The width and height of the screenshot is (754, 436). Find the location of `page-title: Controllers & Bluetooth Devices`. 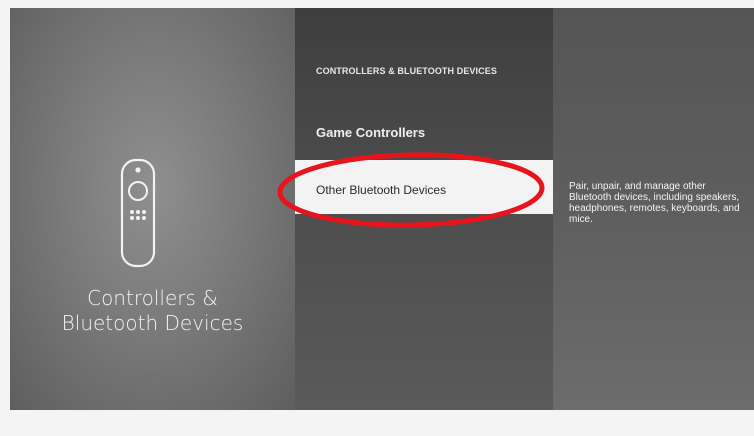

page-title: Controllers & Bluetooth Devices is located at coordinates (152, 310).